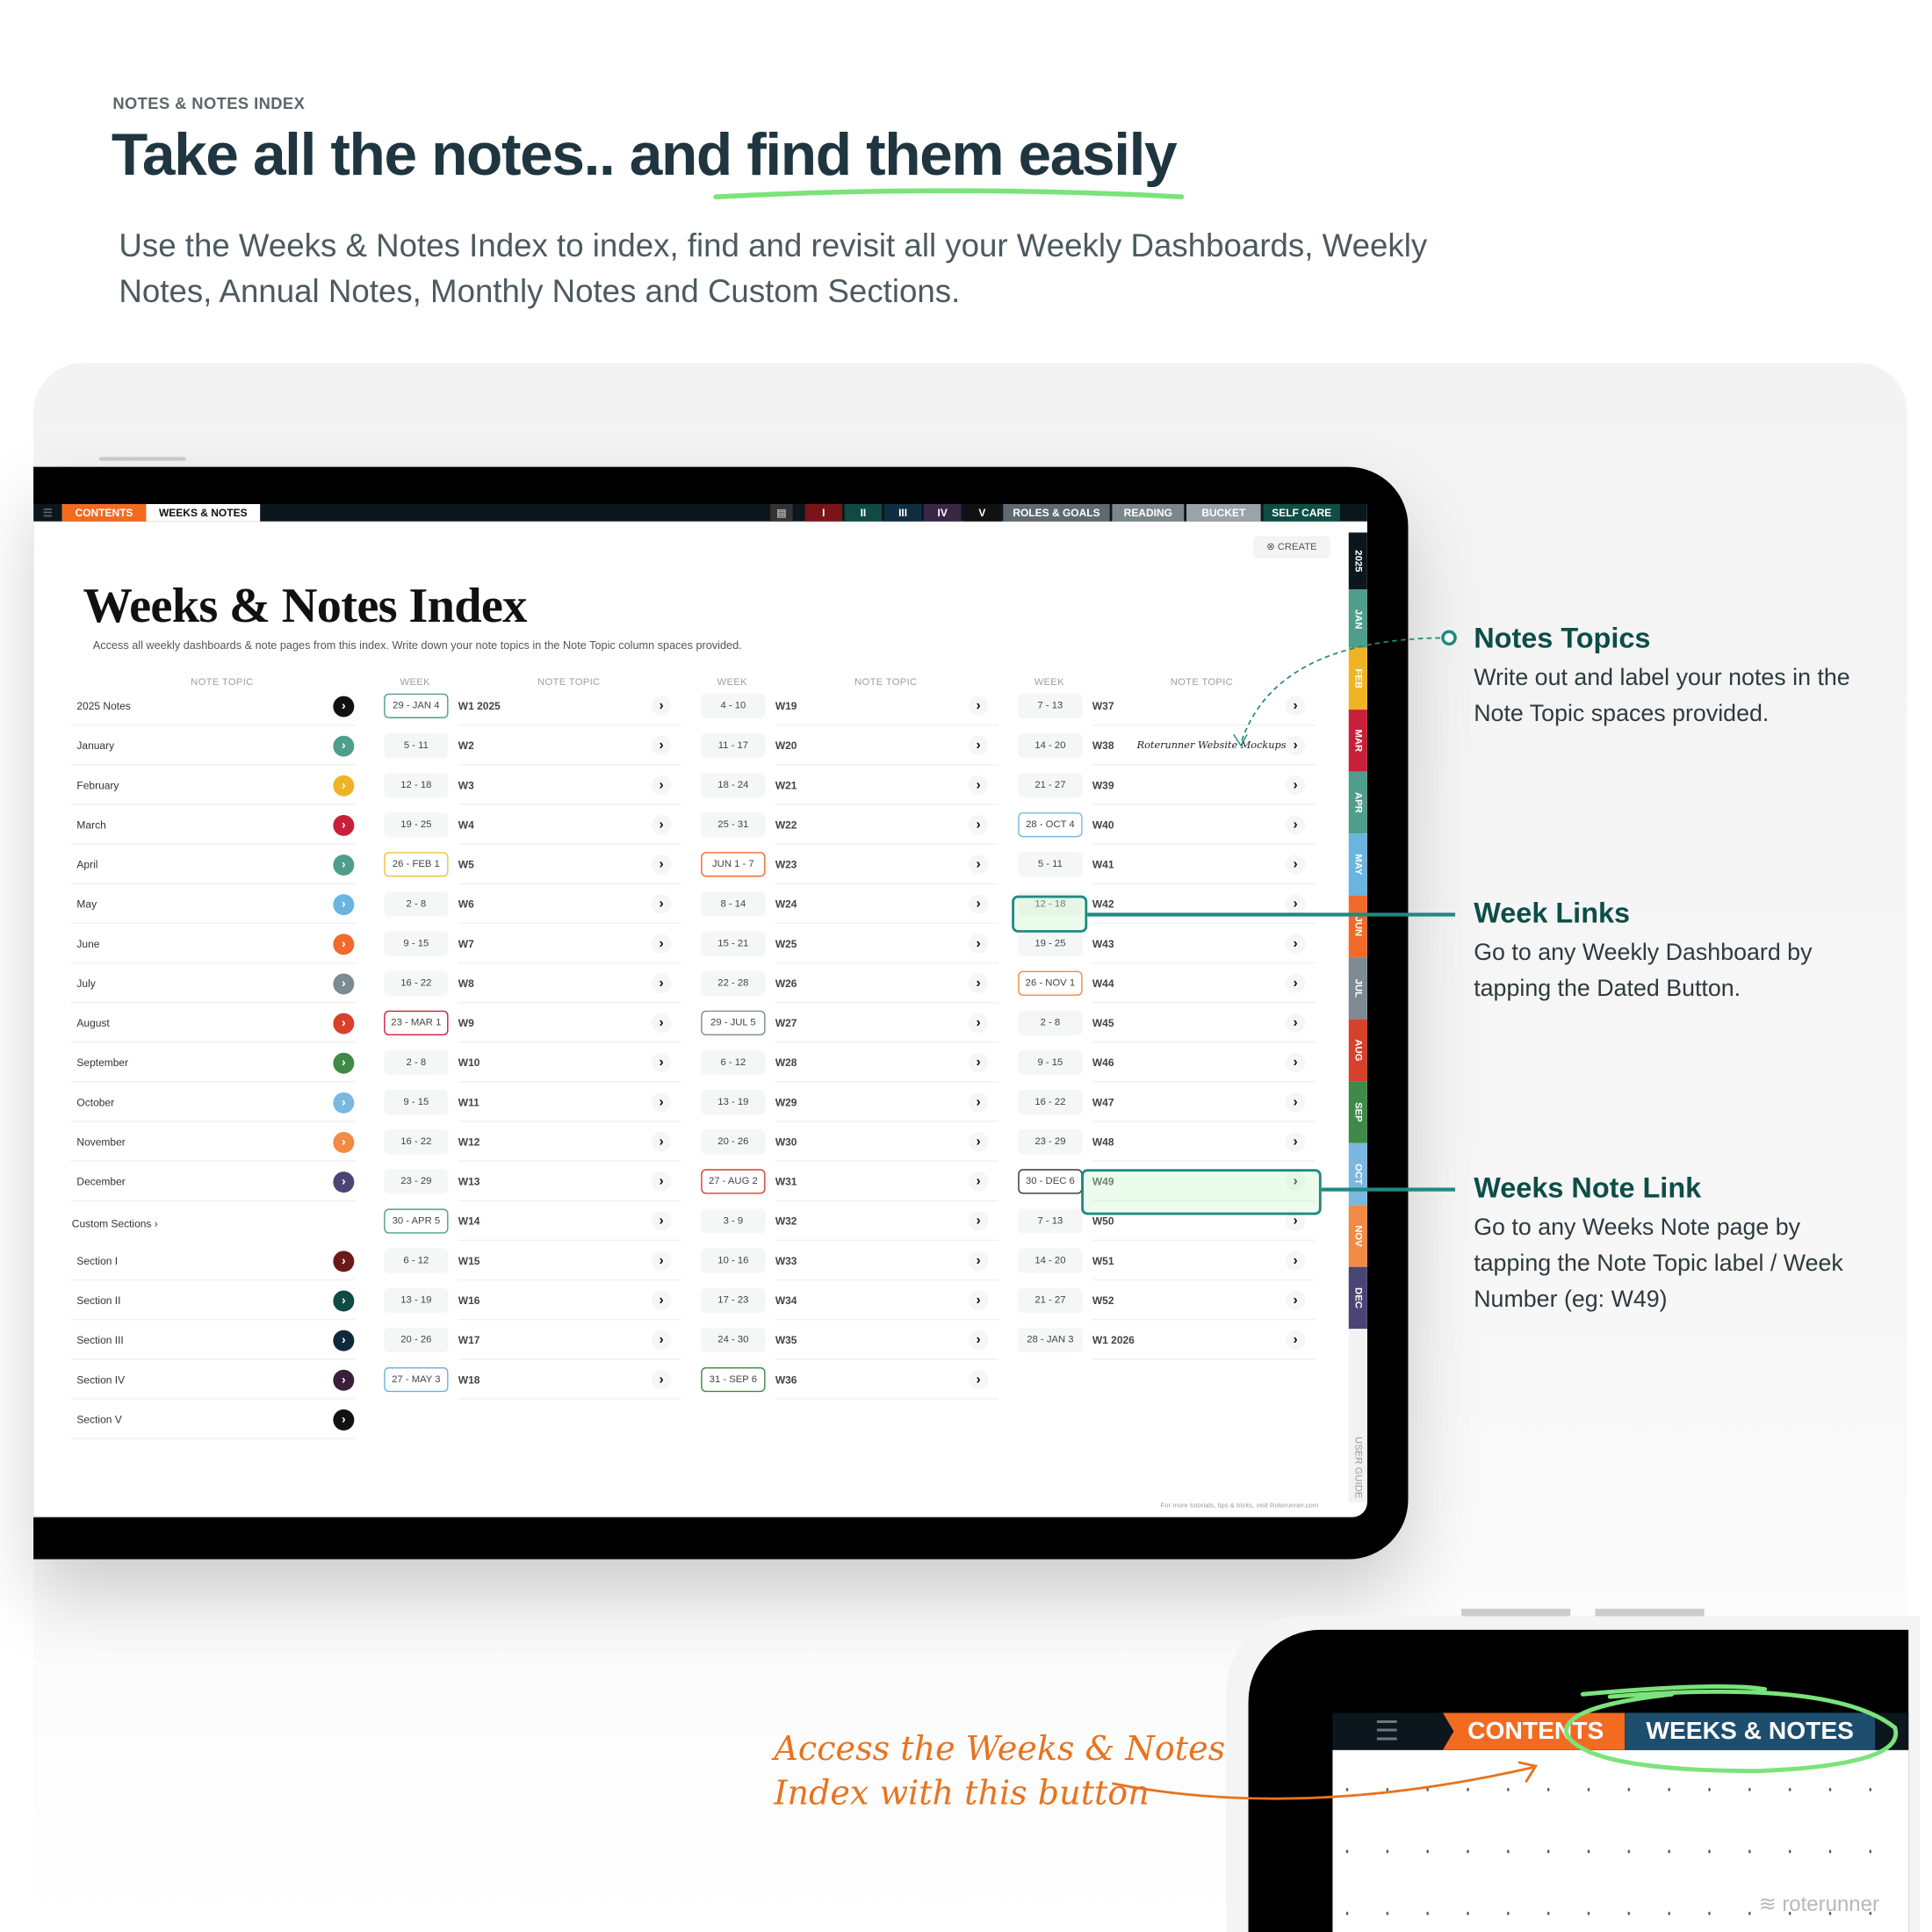 This screenshot has width=1932, height=1932. Describe the element at coordinates (733, 1300) in the screenshot. I see `week-date-button: 17 - 23` at that location.